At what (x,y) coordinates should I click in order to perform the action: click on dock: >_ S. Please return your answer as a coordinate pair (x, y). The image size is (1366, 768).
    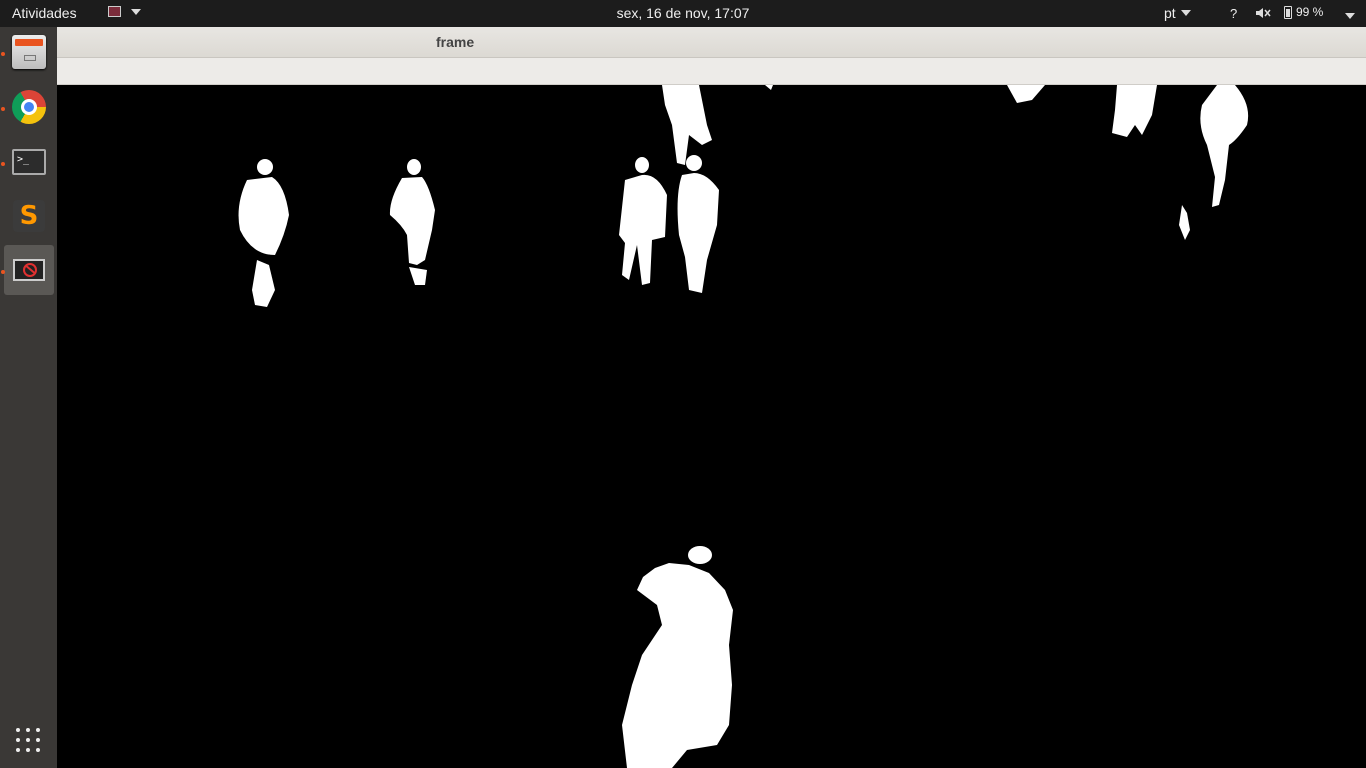
    Looking at the image, I should click on (28, 397).